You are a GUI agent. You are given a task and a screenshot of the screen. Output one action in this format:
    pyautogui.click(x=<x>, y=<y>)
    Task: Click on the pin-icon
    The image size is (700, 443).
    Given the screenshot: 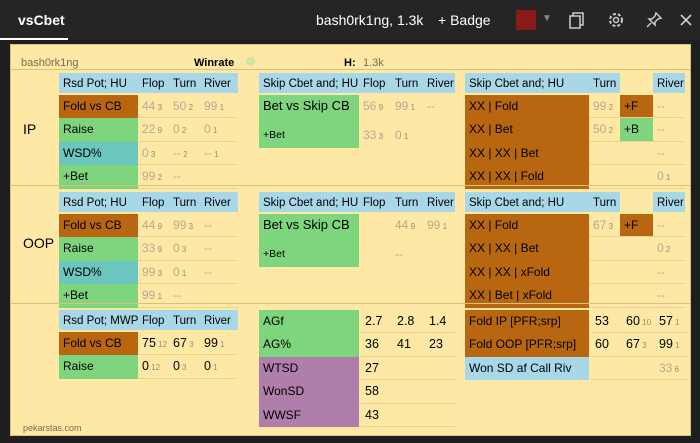 What is the action you would take?
    pyautogui.click(x=654, y=20)
    